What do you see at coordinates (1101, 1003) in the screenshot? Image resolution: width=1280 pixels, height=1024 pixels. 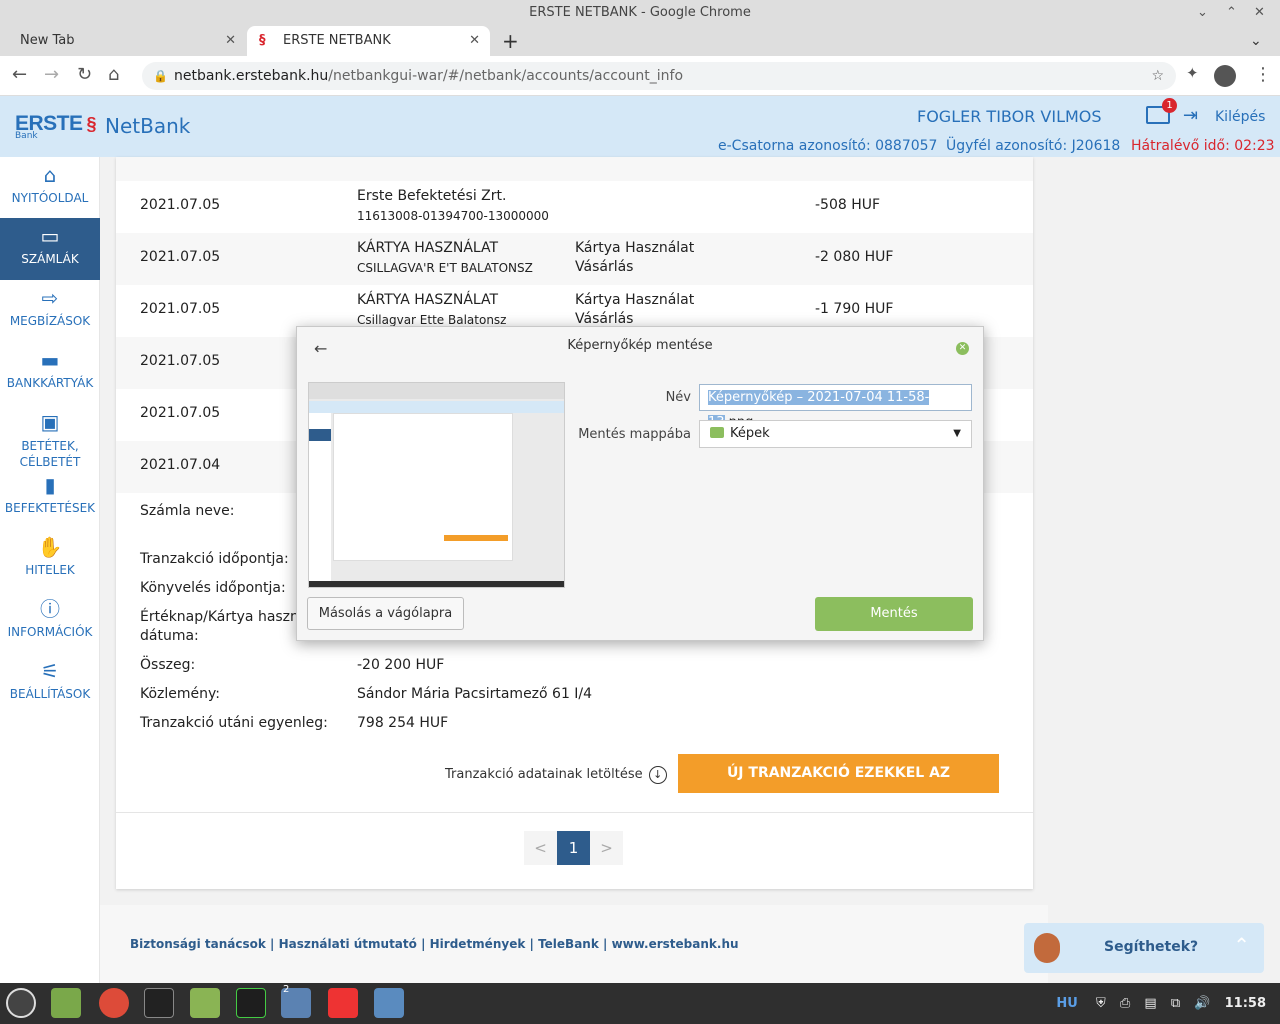 I see `shield-icon: ⛨` at bounding box center [1101, 1003].